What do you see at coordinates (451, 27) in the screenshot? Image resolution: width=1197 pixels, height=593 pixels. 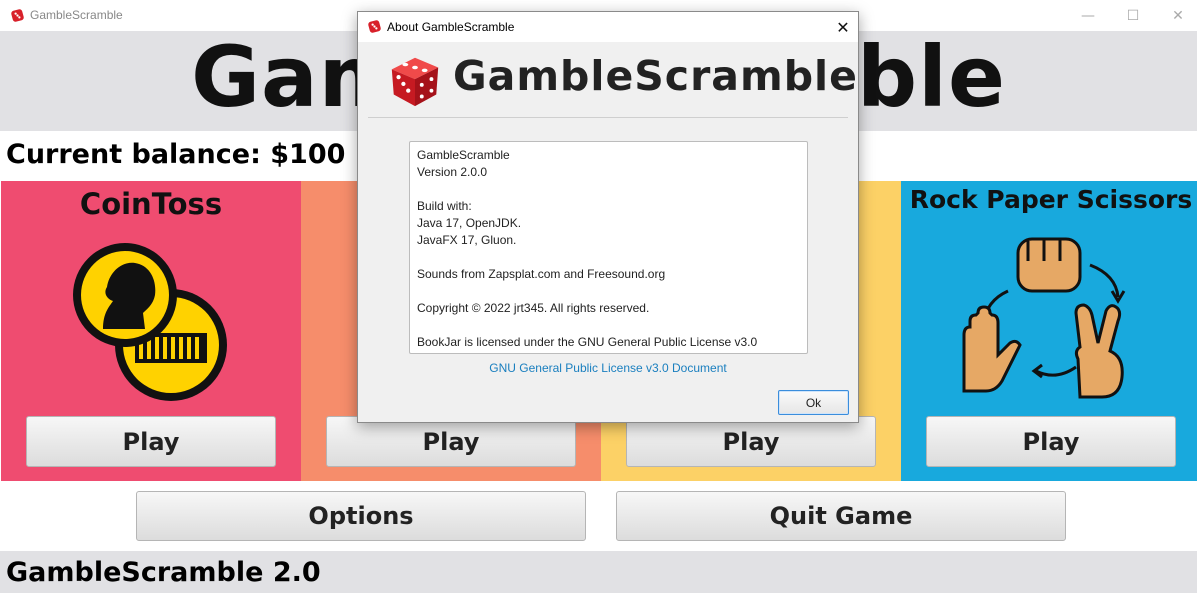 I see `about-window-title: About GambleScramble` at bounding box center [451, 27].